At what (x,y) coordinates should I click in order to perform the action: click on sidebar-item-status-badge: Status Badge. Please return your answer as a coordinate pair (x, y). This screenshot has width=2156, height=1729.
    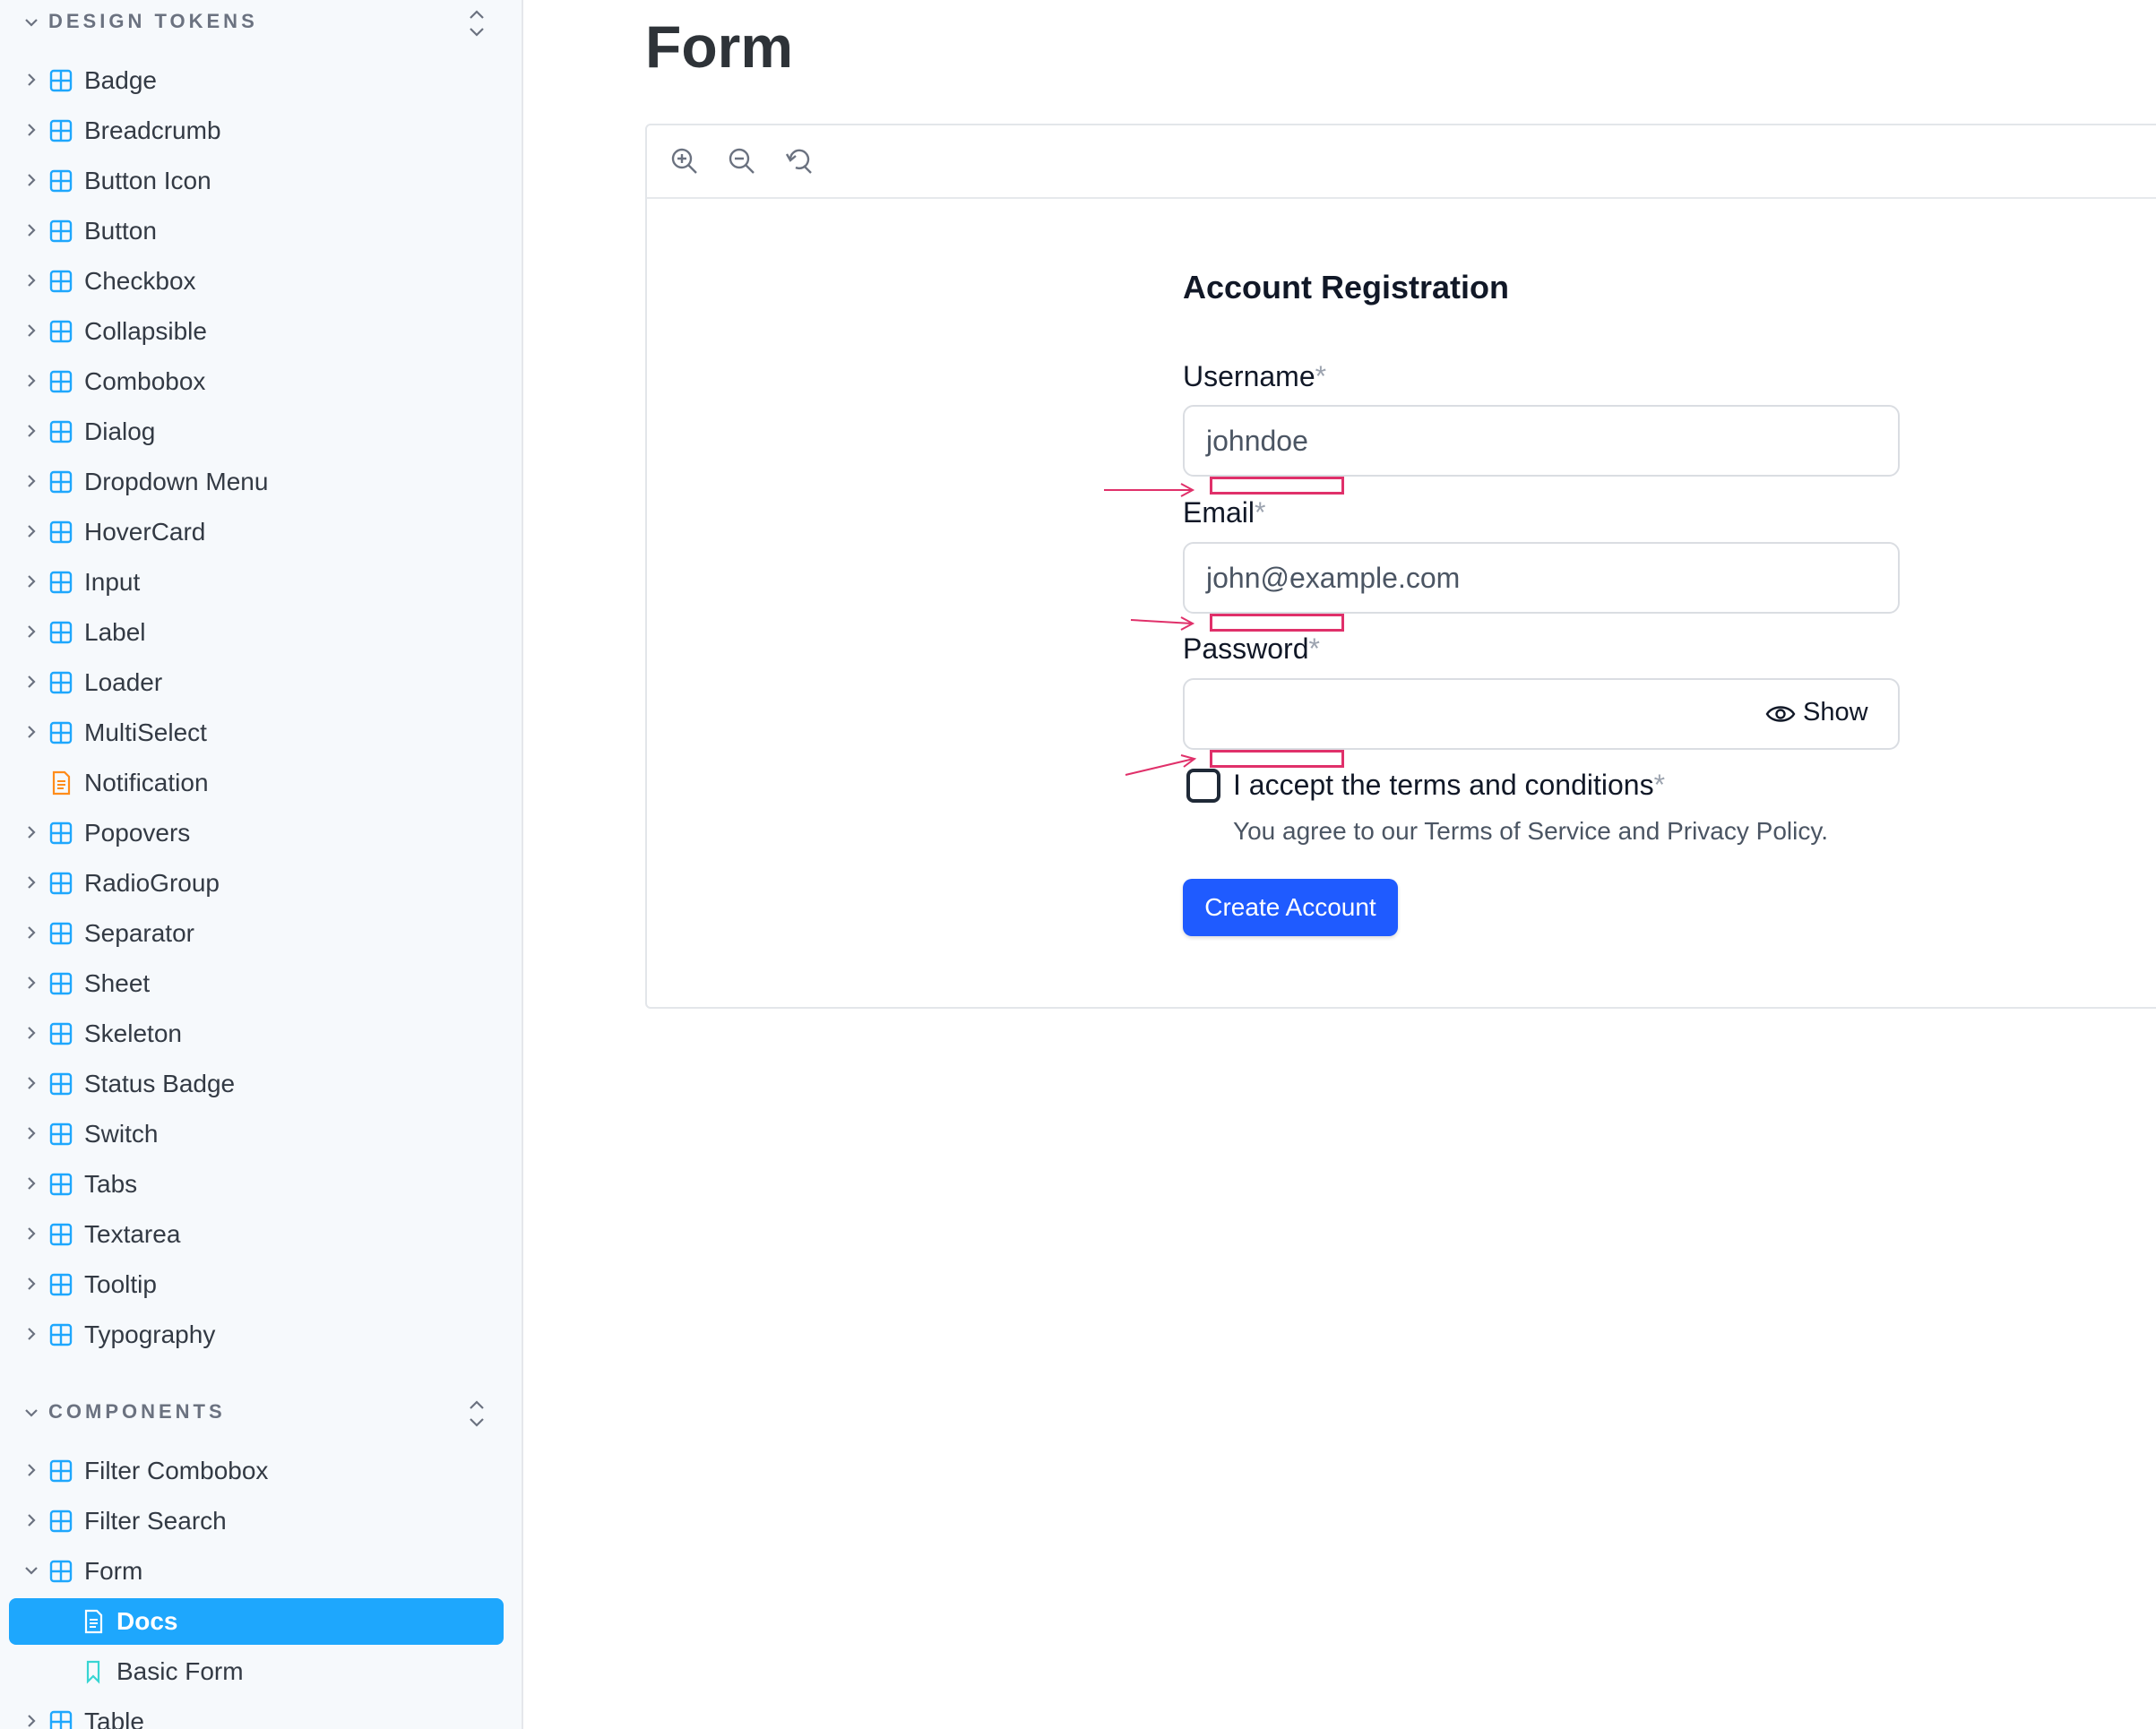
    Looking at the image, I should click on (261, 1084).